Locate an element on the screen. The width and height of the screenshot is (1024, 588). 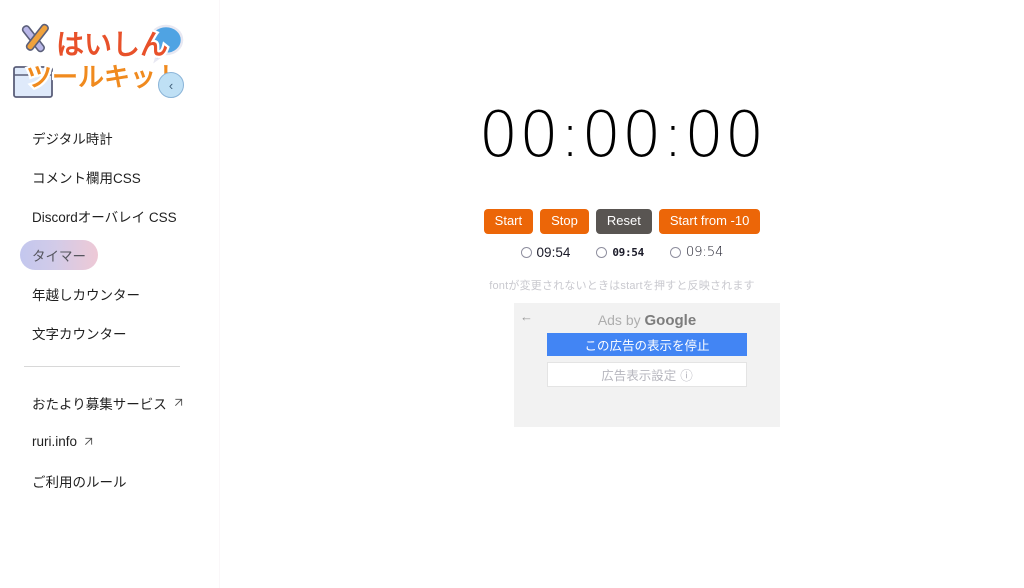
sidebar-item-terms-of-use: ご利用のルール is located at coordinates (79, 481).